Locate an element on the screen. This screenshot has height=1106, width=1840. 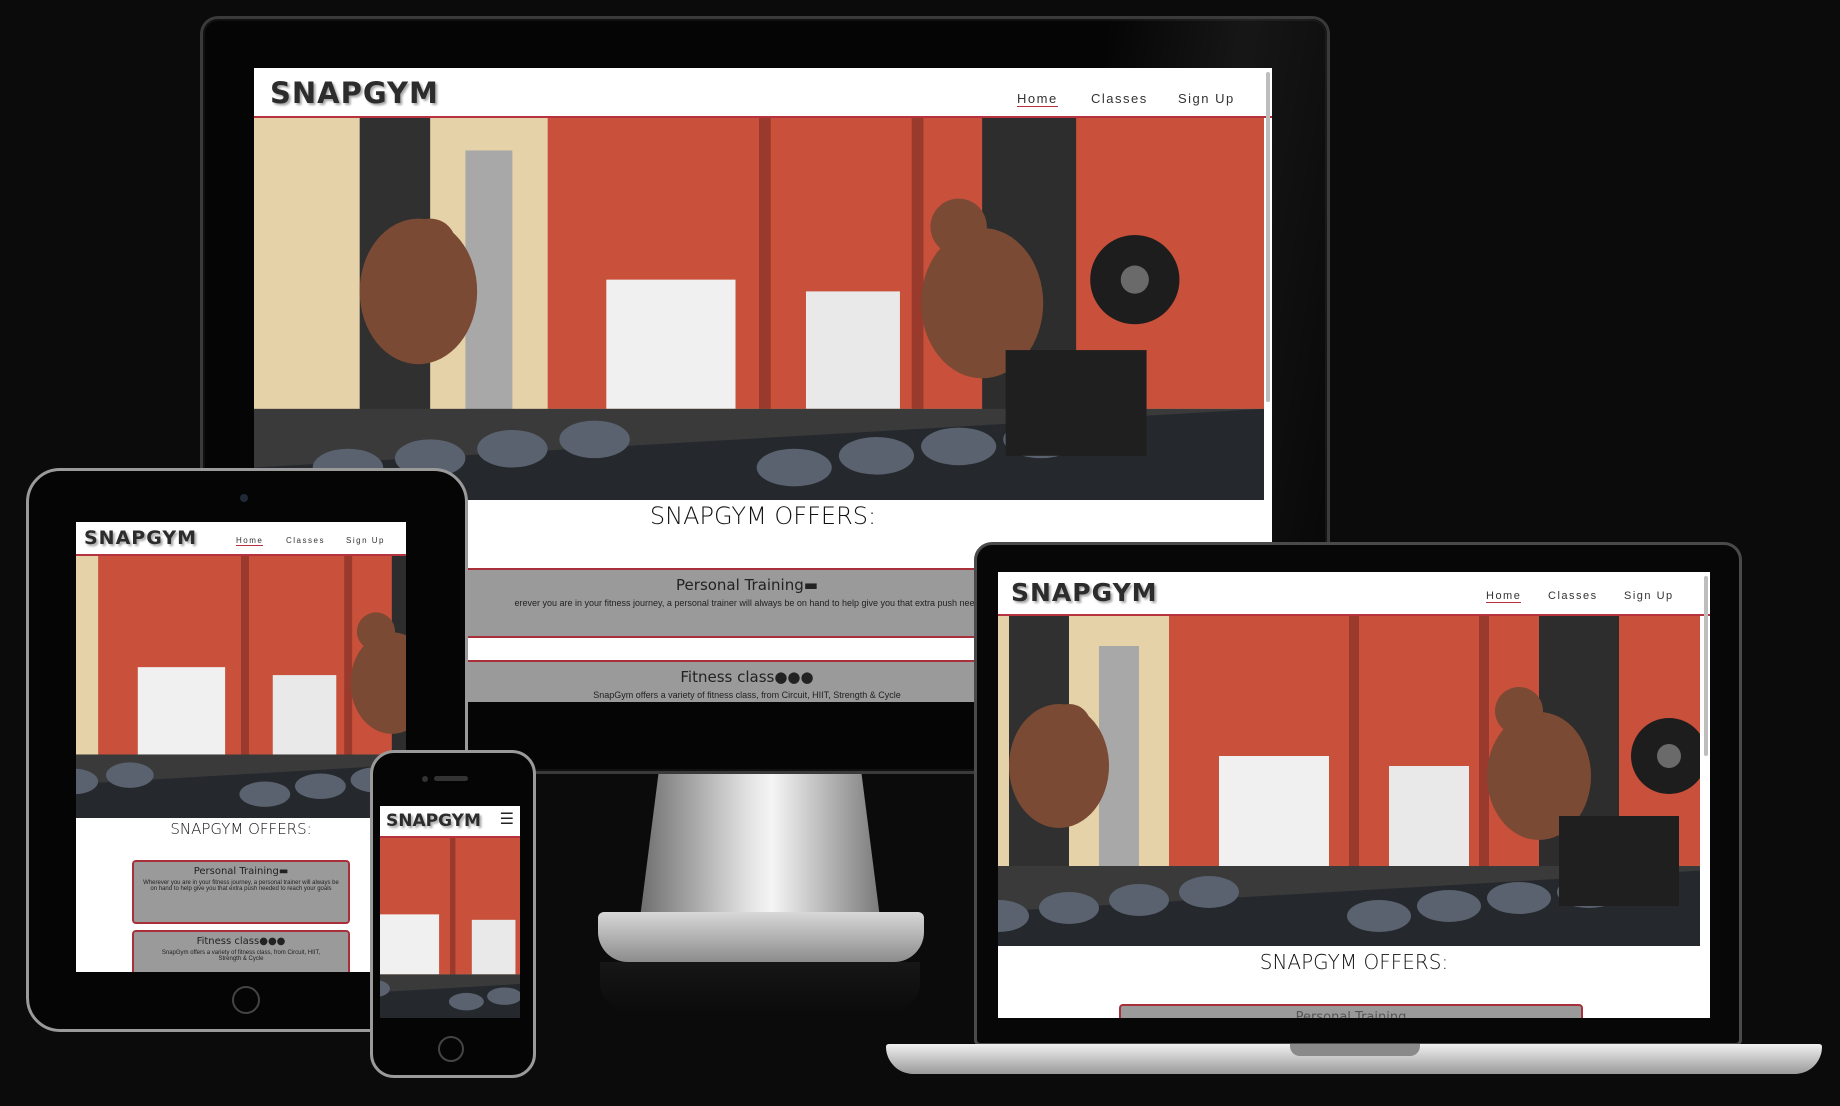
monitor-stand is located at coordinates (760, 843).